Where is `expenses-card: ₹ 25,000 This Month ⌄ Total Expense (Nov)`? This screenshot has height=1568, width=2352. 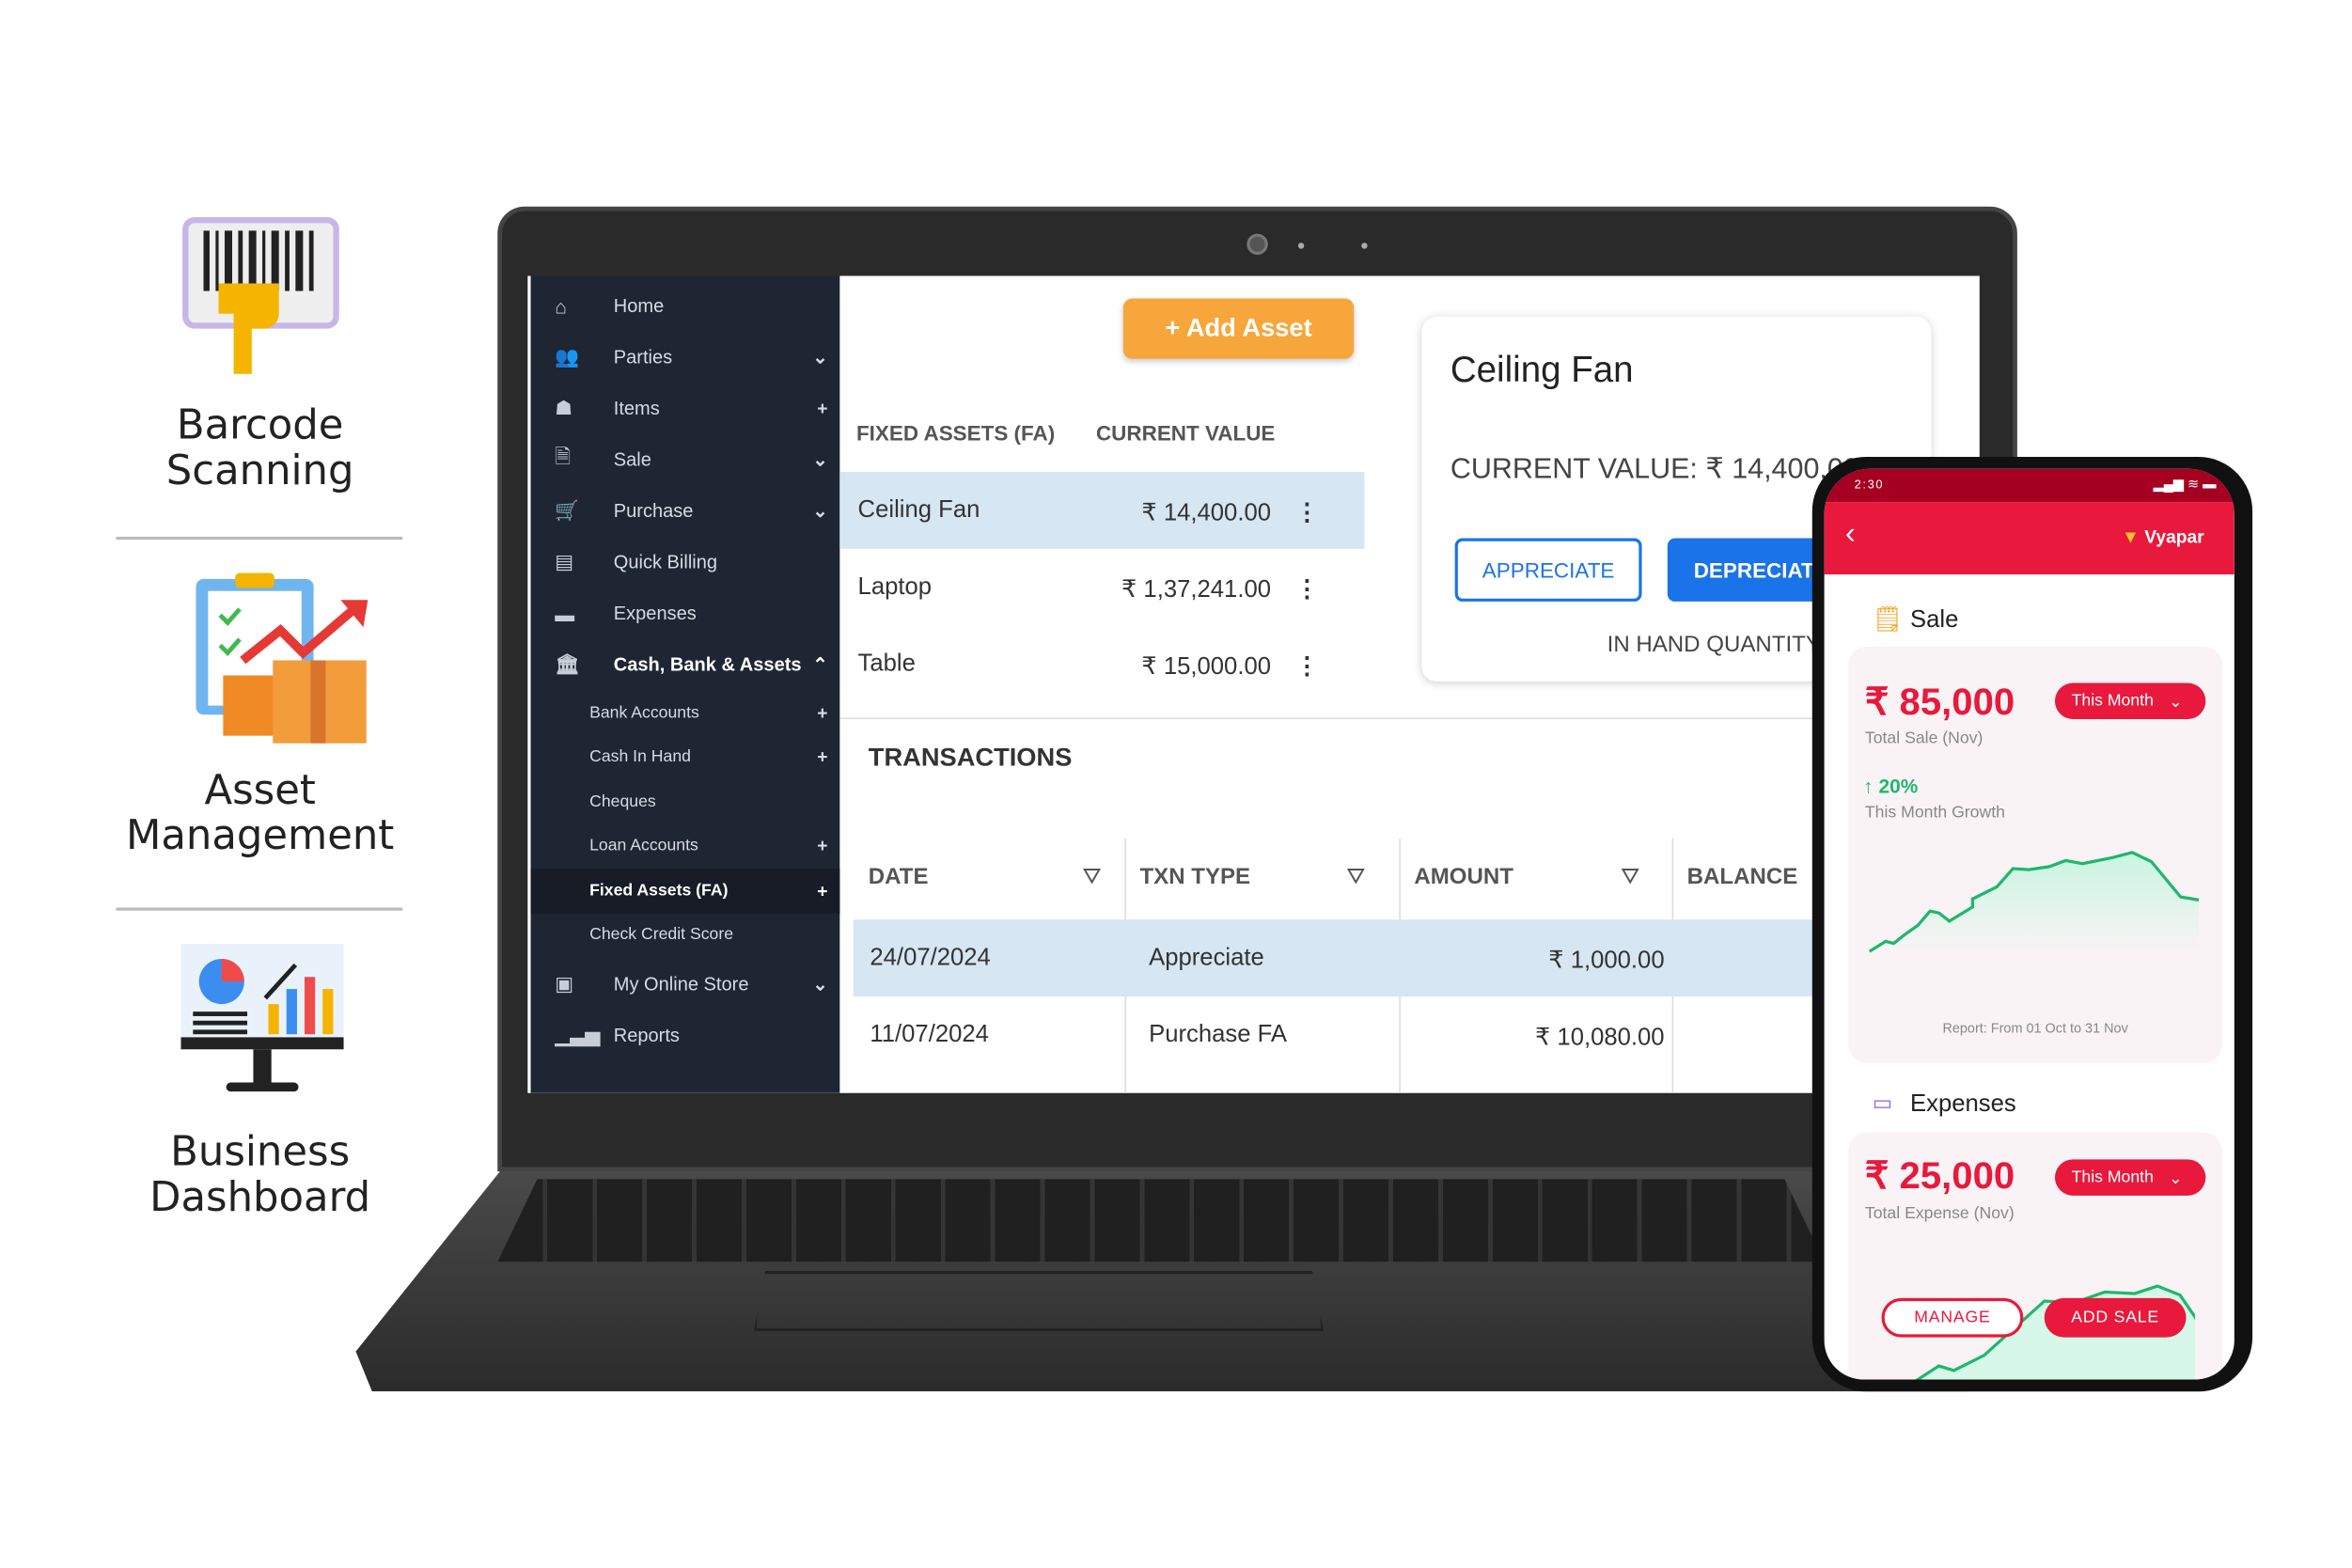 expenses-card: ₹ 25,000 This Month ⌄ Total Expense (Nov) is located at coordinates (2035, 1256).